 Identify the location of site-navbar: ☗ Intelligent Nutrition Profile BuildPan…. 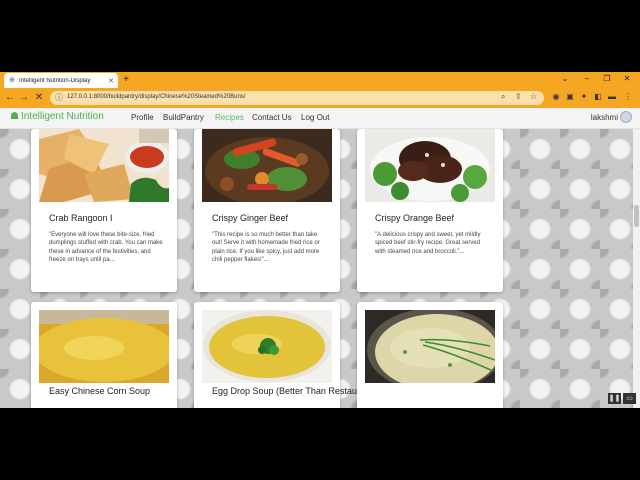
(320, 118).